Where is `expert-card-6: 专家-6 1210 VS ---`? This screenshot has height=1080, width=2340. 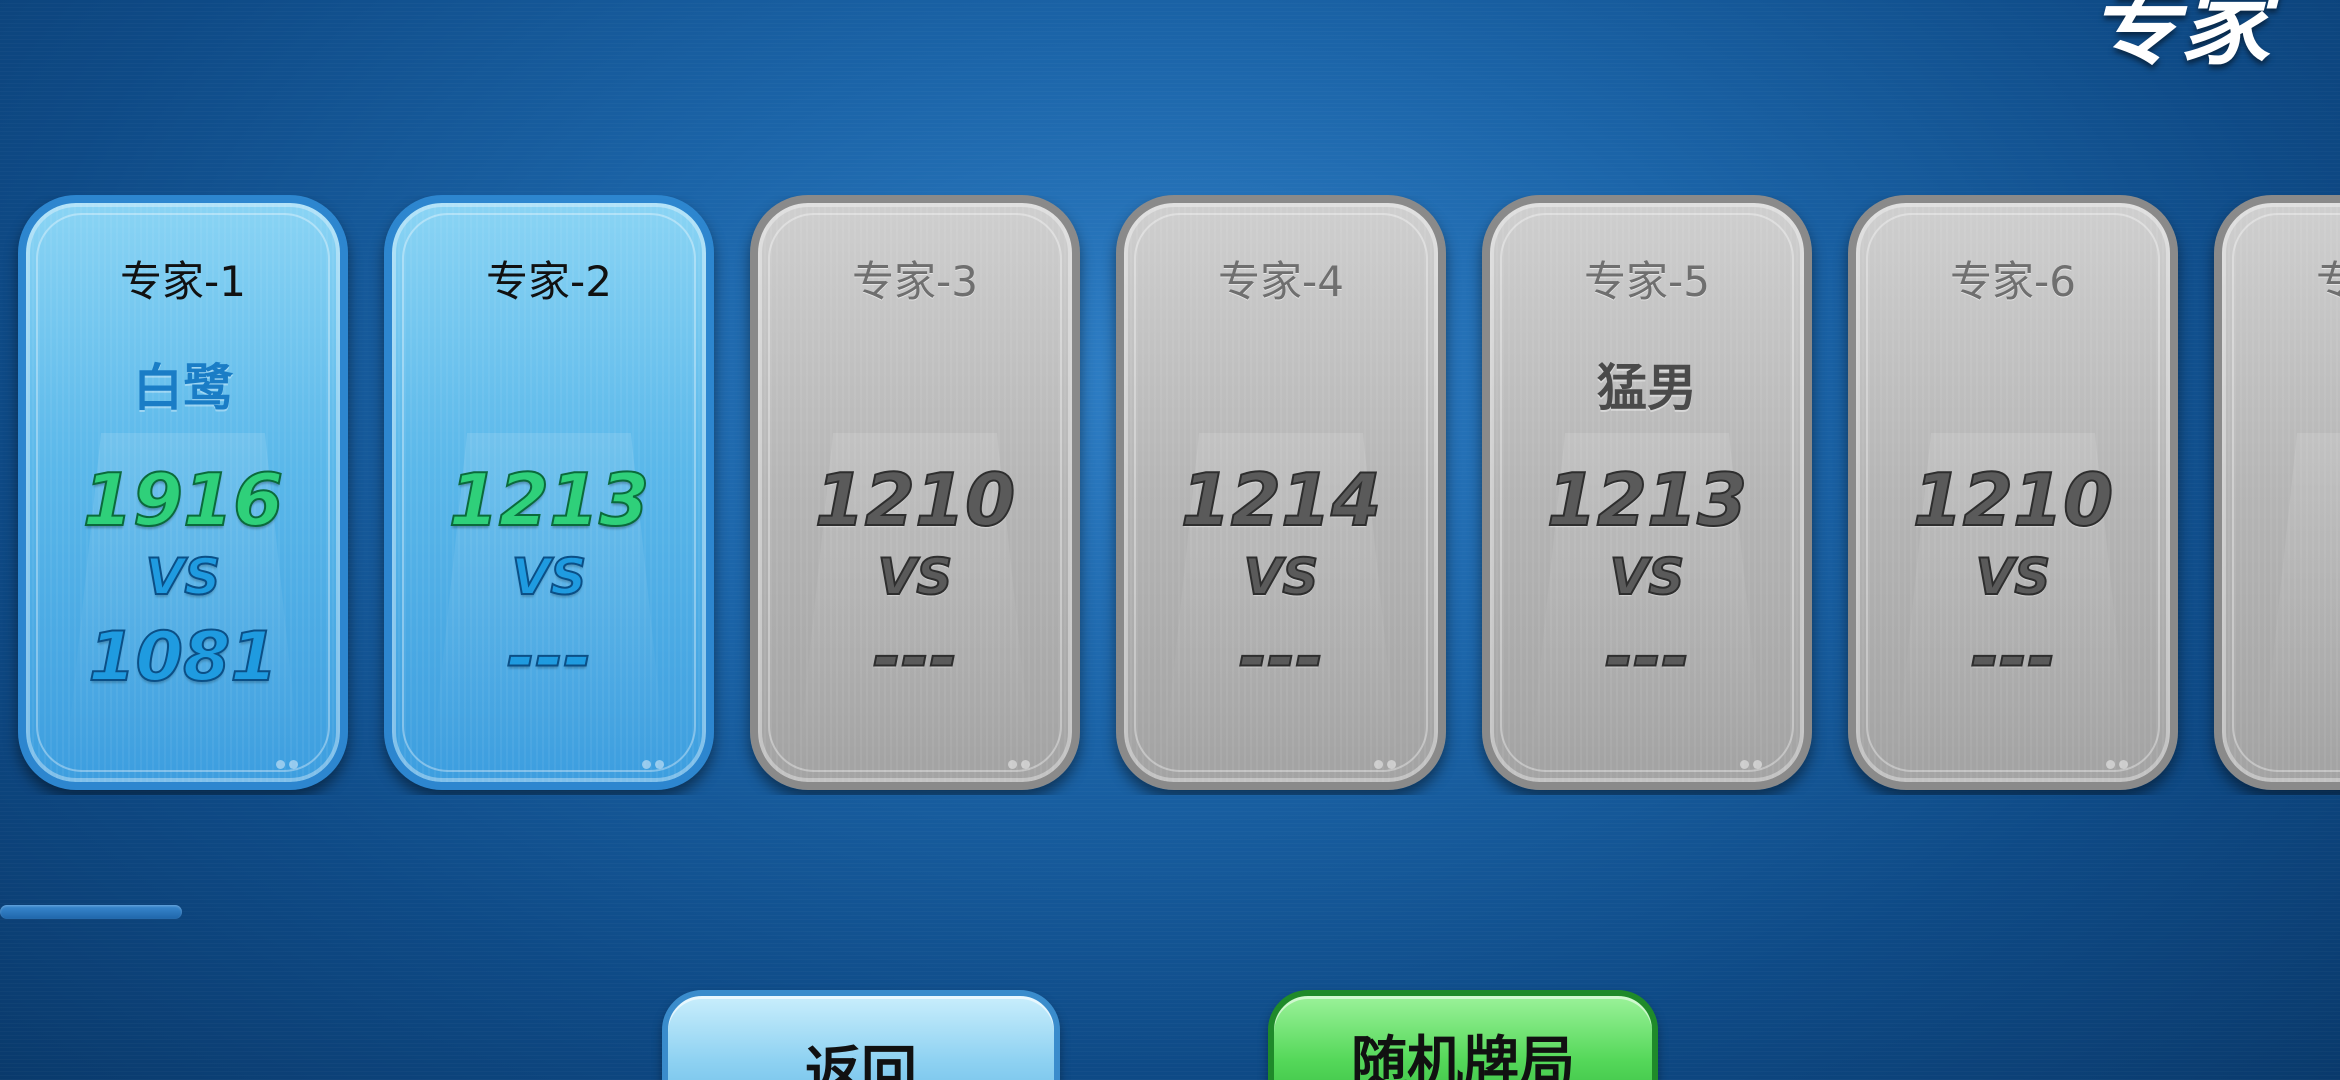
expert-card-6: 专家-6 1210 VS --- is located at coordinates (2013, 492).